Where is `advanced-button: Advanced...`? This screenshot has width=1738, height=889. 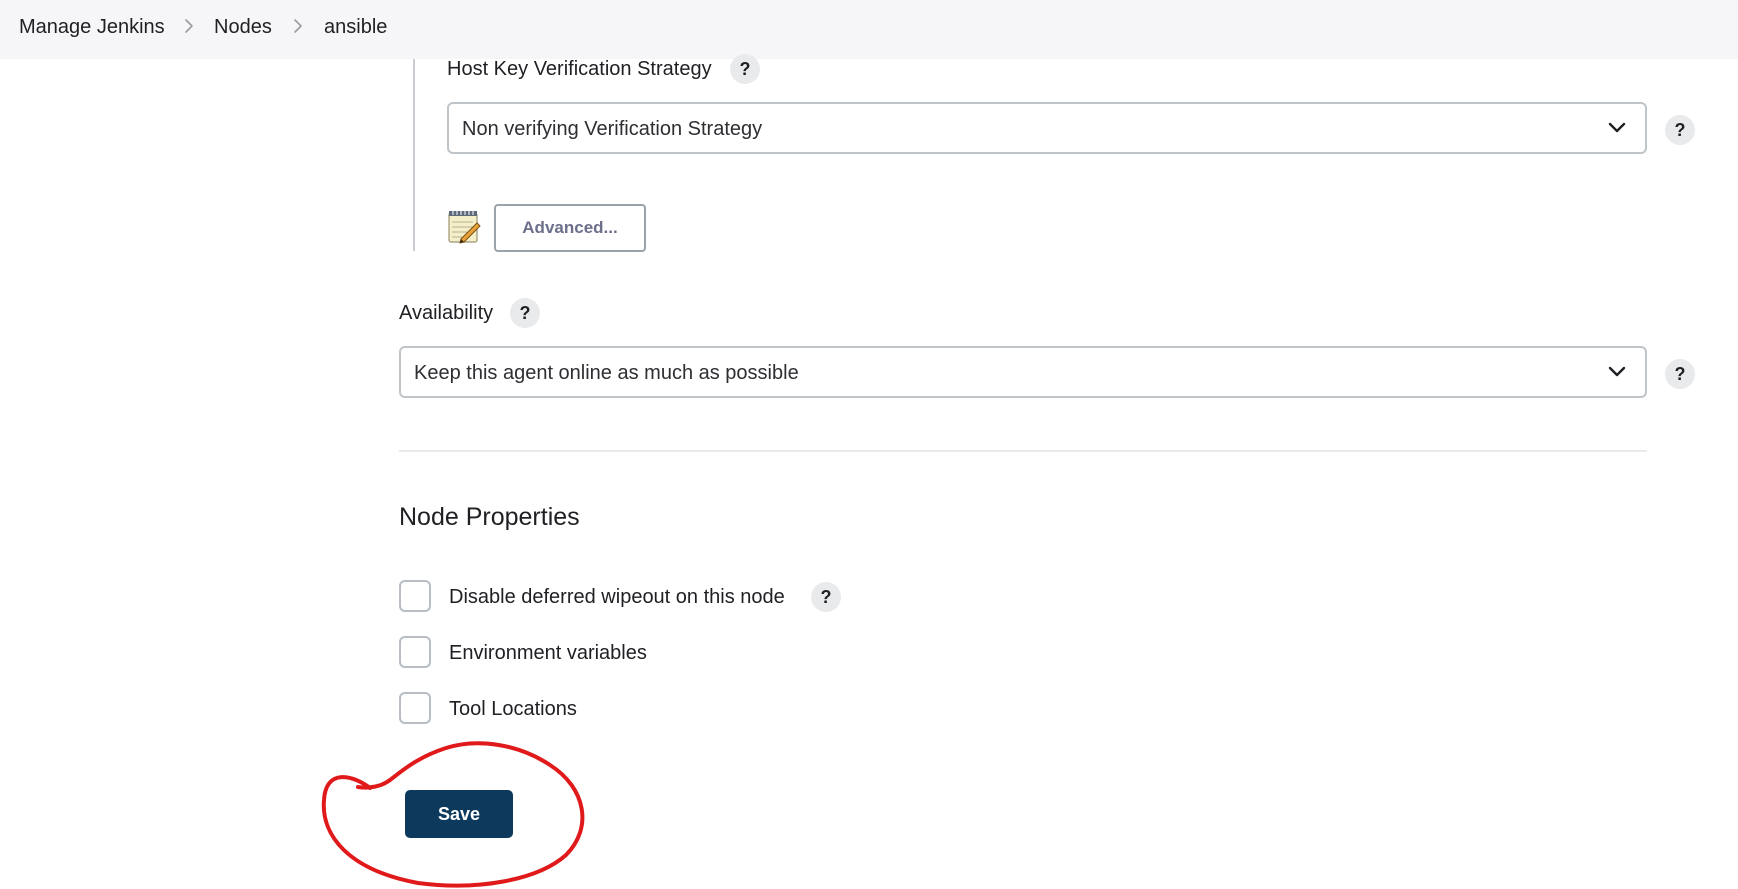
advanced-button: Advanced... is located at coordinates (570, 228).